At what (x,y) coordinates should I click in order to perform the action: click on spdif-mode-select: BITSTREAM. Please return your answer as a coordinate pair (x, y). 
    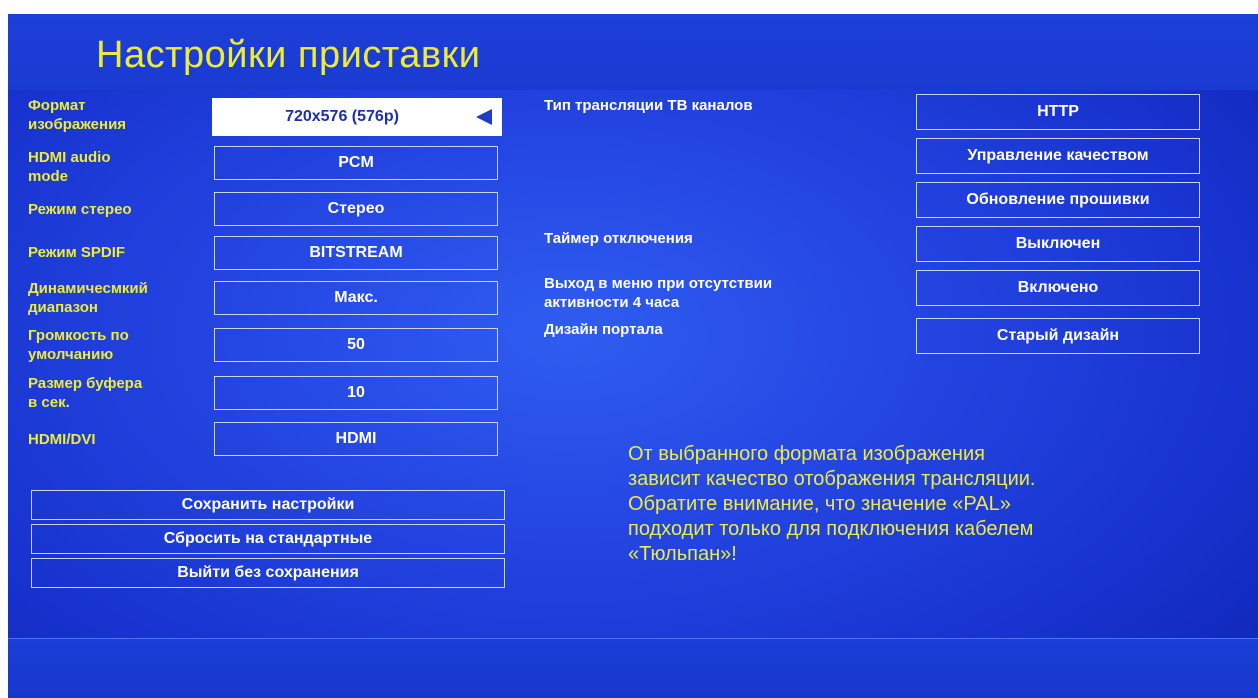
    Looking at the image, I should click on (356, 253).